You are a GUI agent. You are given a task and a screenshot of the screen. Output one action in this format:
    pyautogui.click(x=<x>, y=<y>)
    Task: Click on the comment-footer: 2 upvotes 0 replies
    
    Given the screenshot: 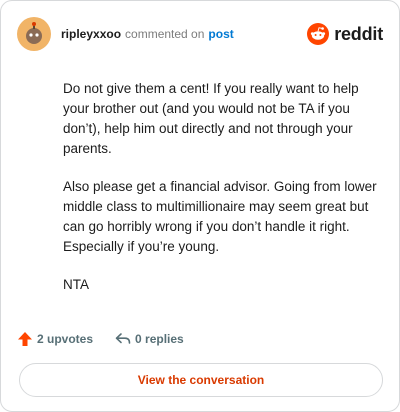 What is the action you would take?
    pyautogui.click(x=100, y=339)
    